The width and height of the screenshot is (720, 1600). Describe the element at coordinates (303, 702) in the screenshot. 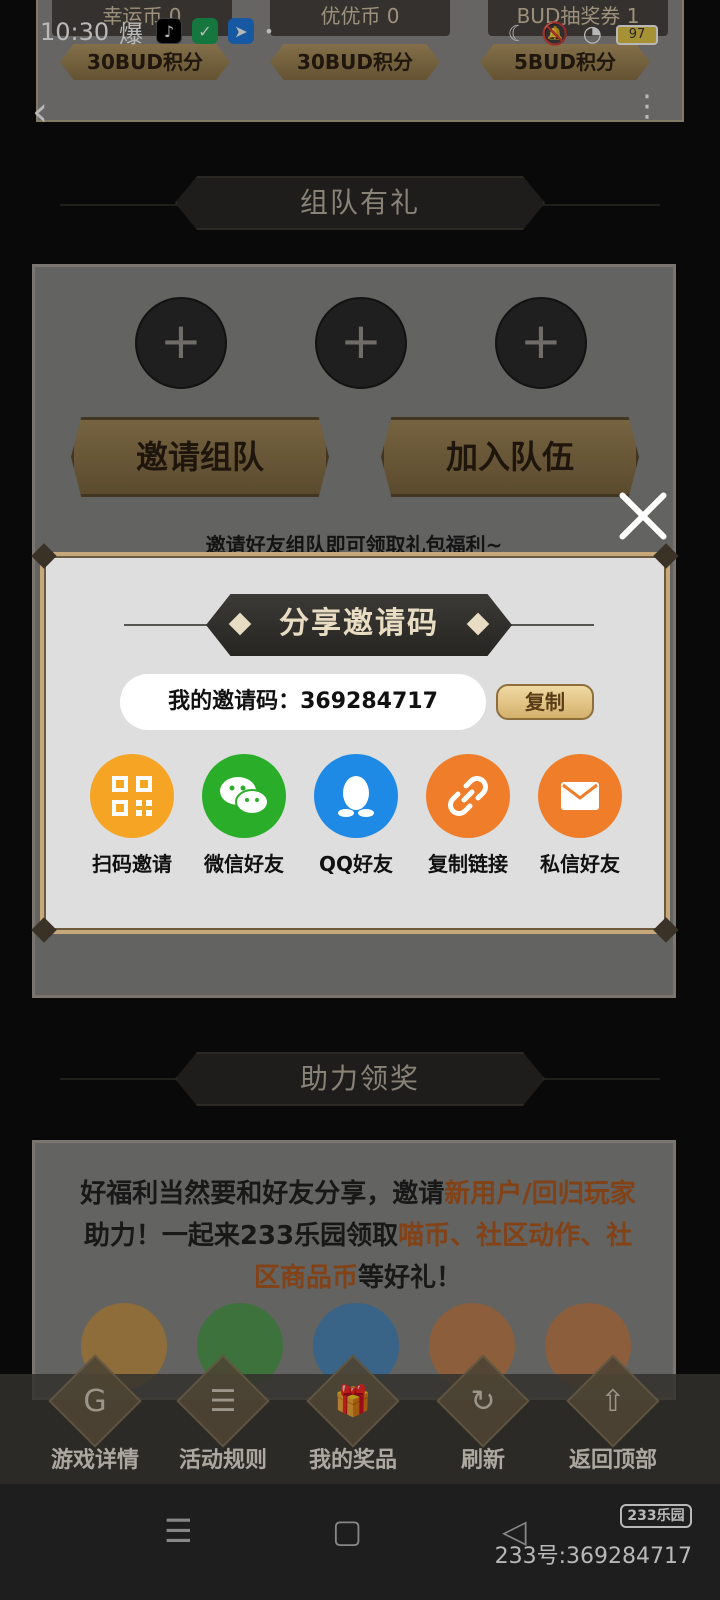

I see `invite-code-field: 我的邀请码：369284717` at that location.